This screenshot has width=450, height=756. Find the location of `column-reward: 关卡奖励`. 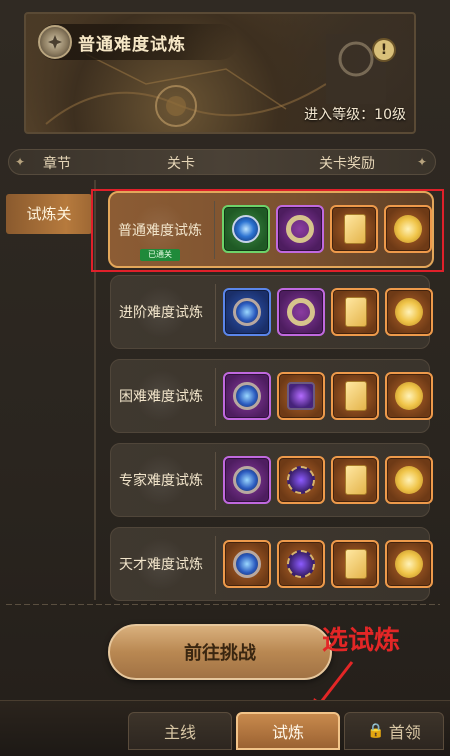

column-reward: 关卡奖励 is located at coordinates (347, 164).